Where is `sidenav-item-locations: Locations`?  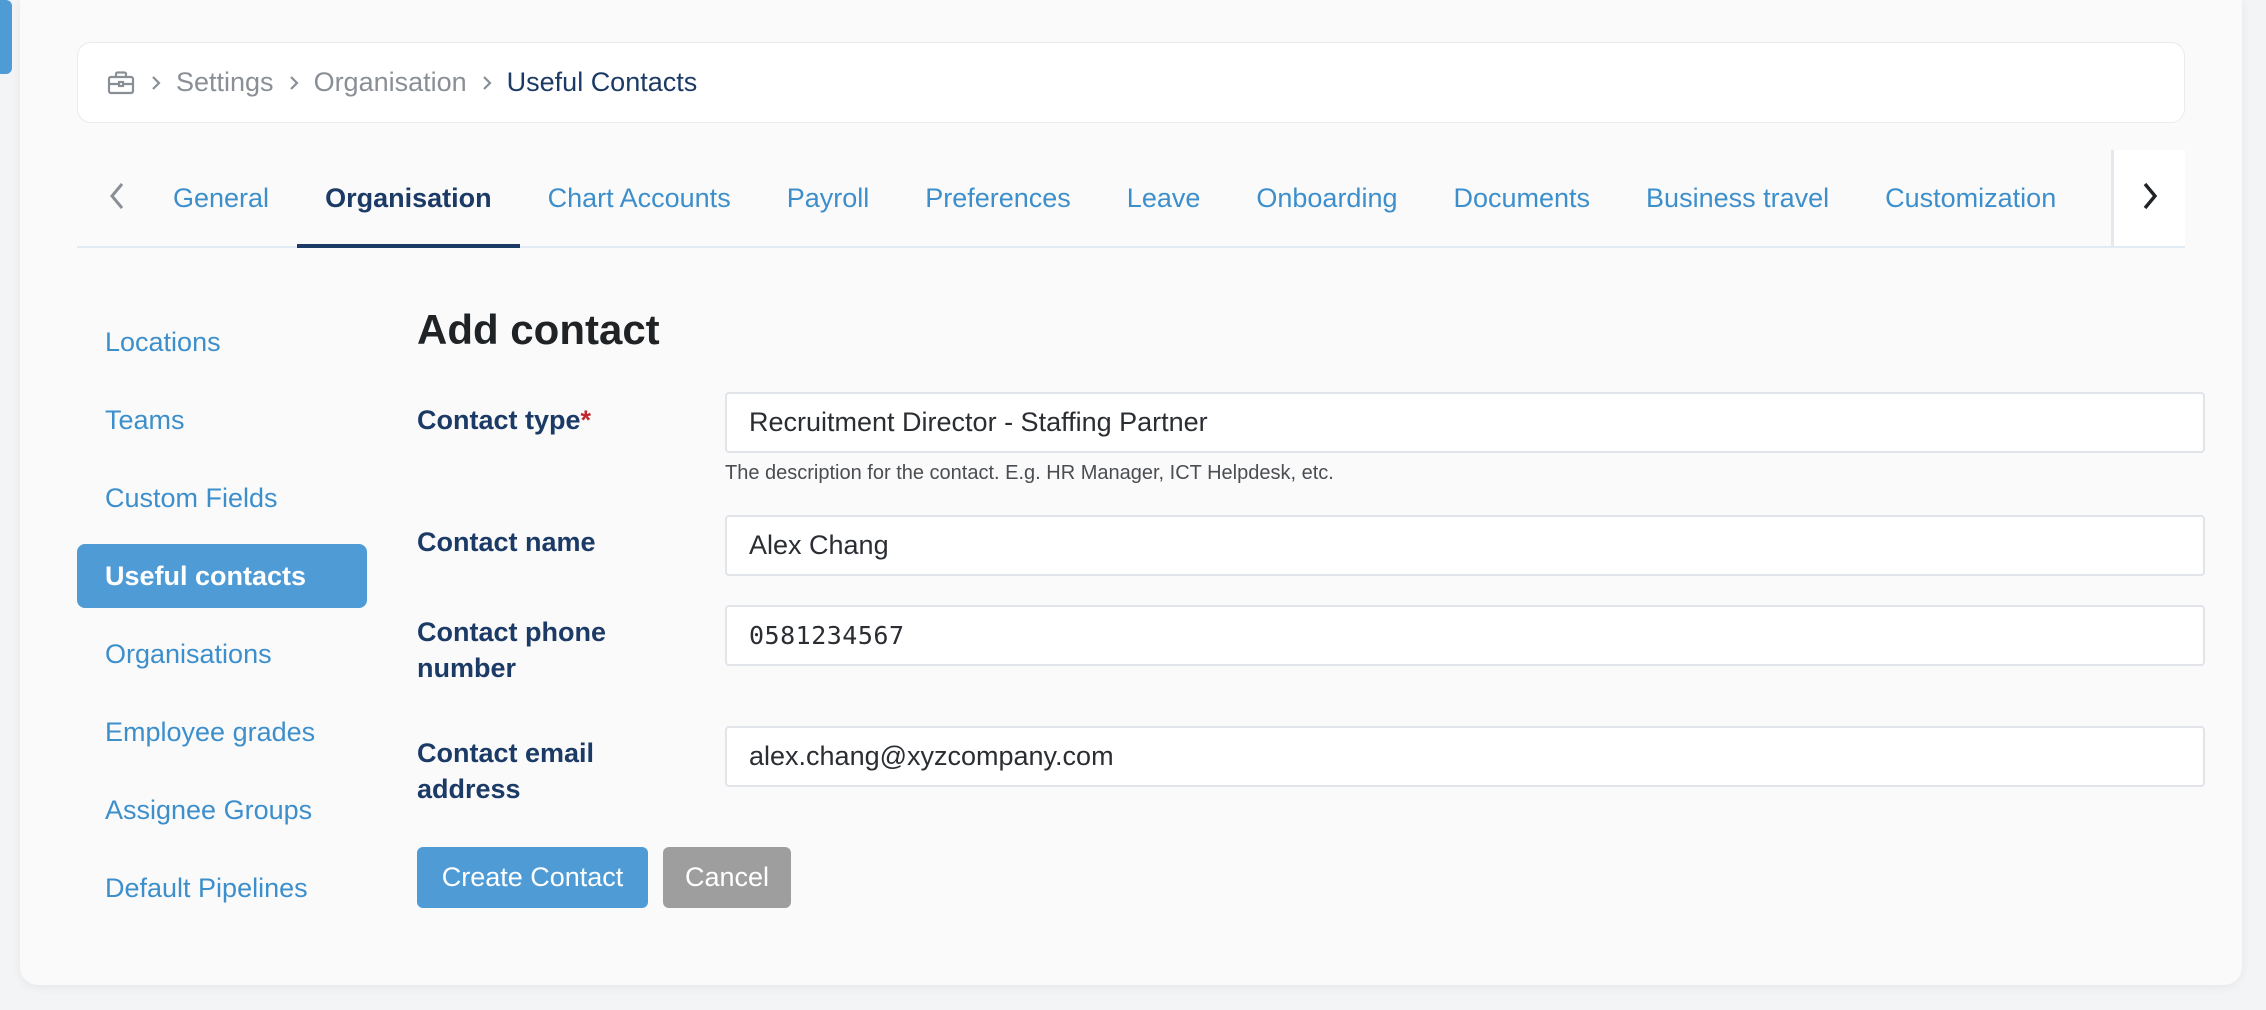
sidenav-item-locations: Locations is located at coordinates (222, 342).